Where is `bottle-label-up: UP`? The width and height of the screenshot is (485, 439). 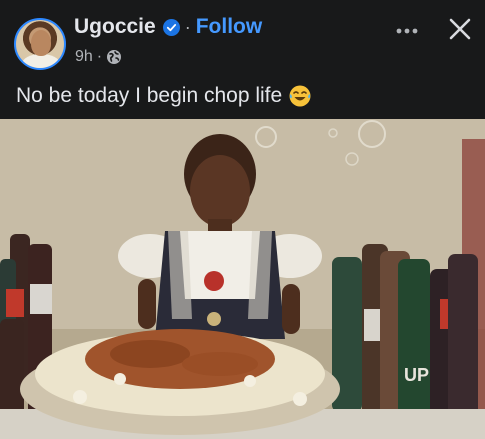
bottle-label-up: UP is located at coordinates (416, 375).